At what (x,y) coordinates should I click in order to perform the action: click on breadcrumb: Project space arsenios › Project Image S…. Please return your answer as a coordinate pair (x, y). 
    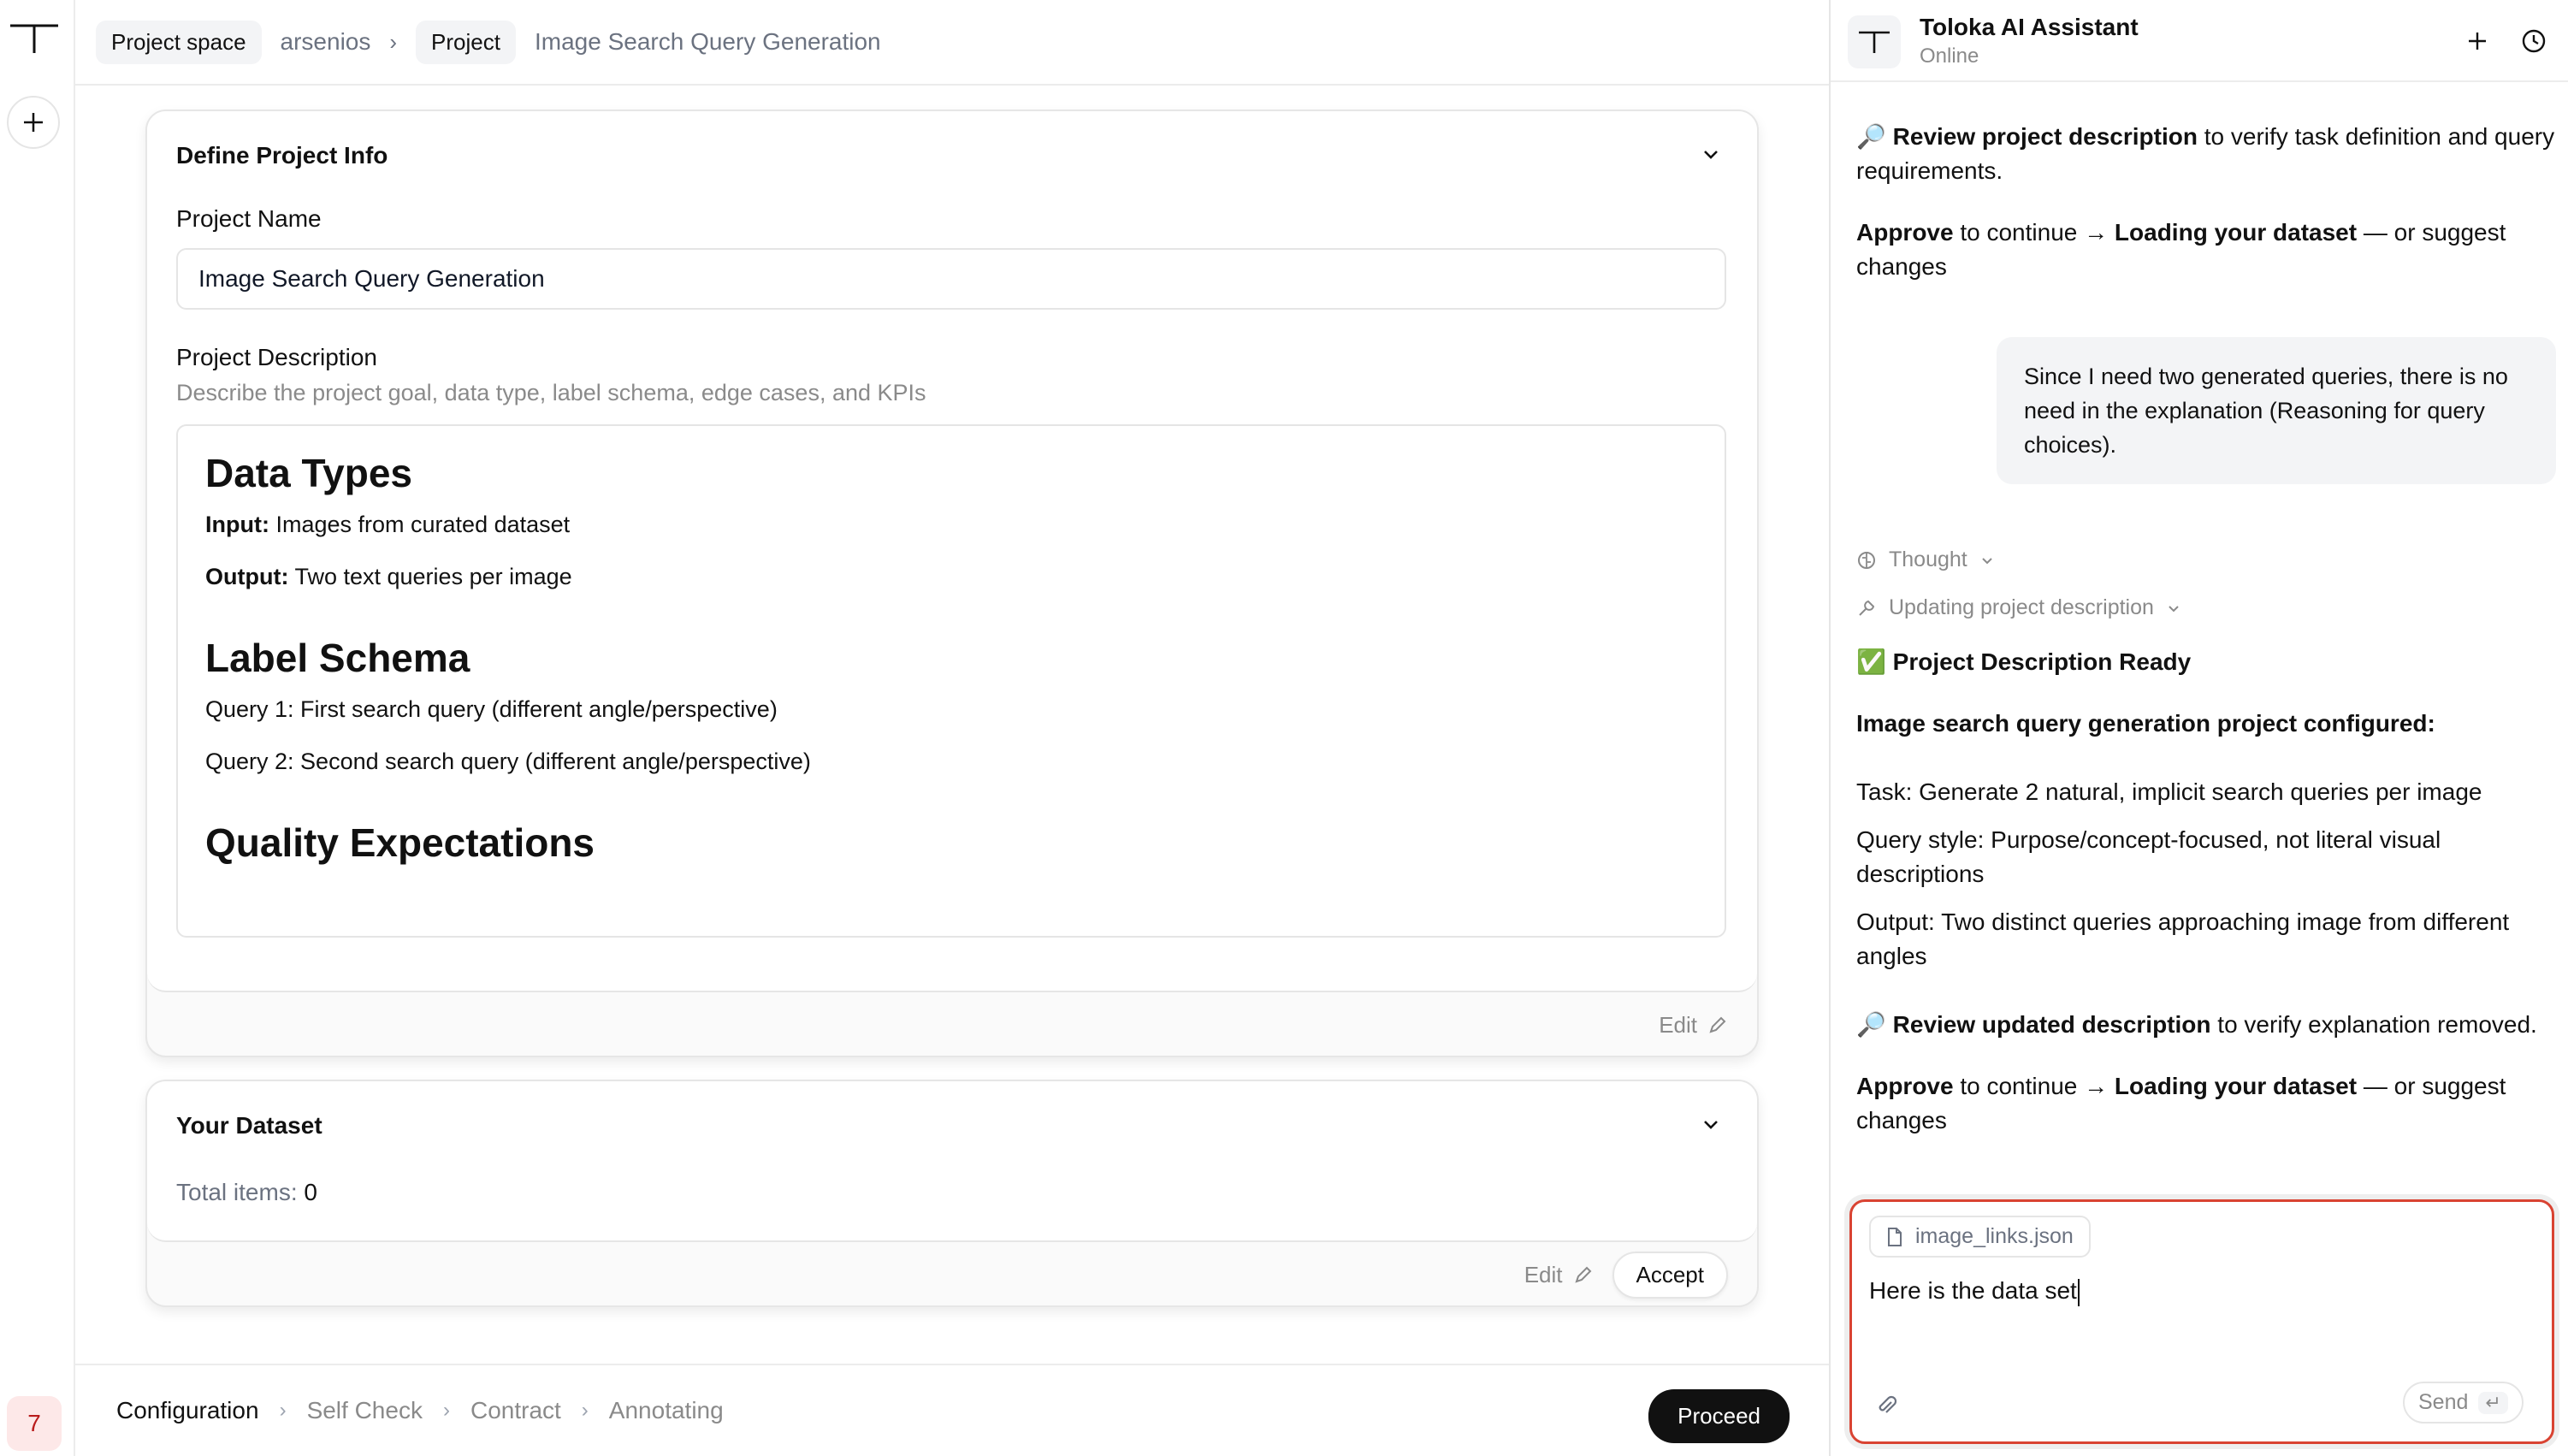
    Looking at the image, I should click on (952, 43).